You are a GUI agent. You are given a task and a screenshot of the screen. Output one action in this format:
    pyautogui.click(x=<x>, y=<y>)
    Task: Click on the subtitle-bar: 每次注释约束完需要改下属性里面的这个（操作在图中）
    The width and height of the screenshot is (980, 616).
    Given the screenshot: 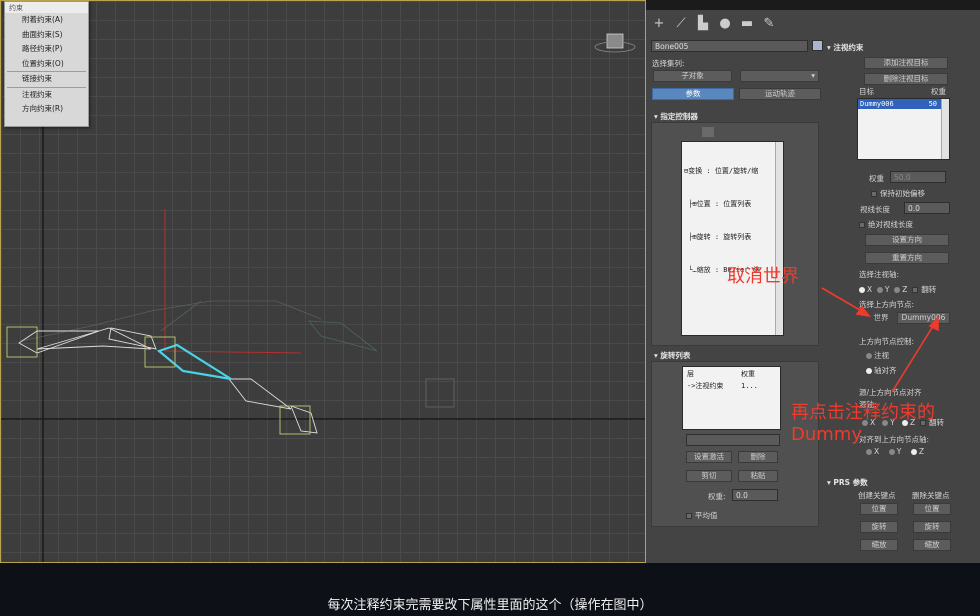 What is the action you would take?
    pyautogui.click(x=490, y=589)
    